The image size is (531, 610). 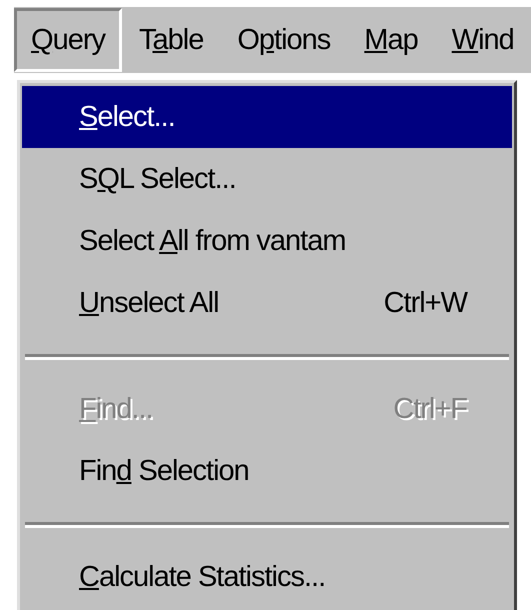 I want to click on menu-item-label: Find Selection, so click(x=164, y=471).